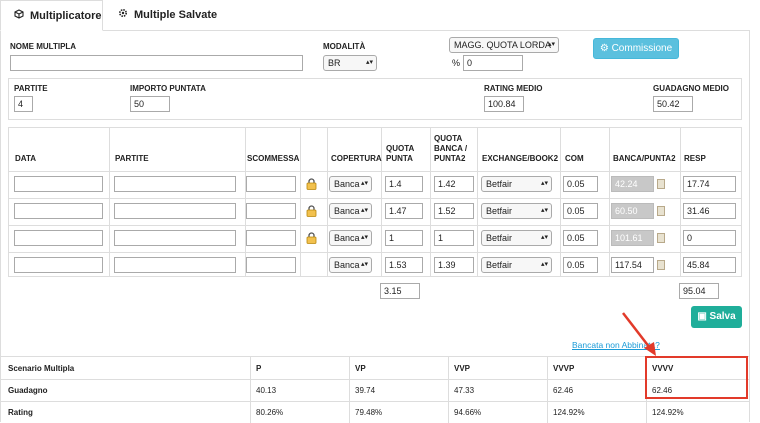 This screenshot has height=423, width=760. What do you see at coordinates (632, 265) in the screenshot?
I see `banca-value: 117.54` at bounding box center [632, 265].